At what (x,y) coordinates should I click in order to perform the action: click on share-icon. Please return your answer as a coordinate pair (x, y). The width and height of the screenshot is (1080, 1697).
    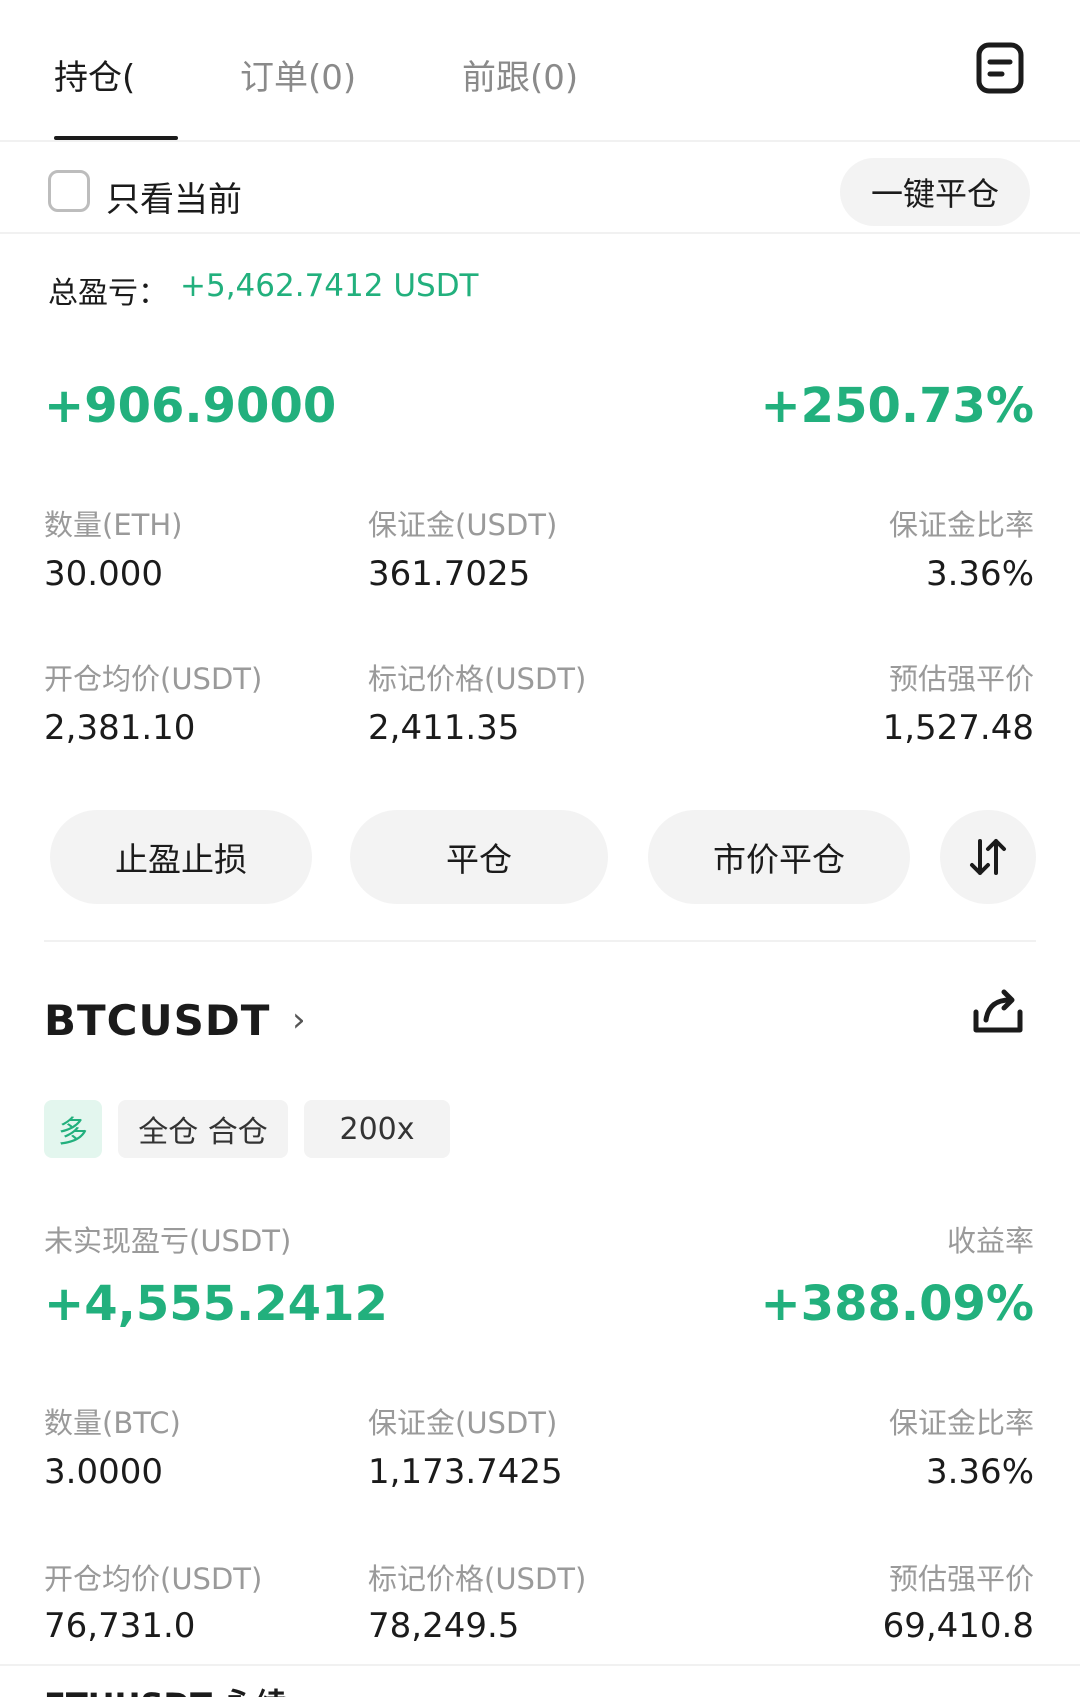
    Looking at the image, I should click on (998, 1011).